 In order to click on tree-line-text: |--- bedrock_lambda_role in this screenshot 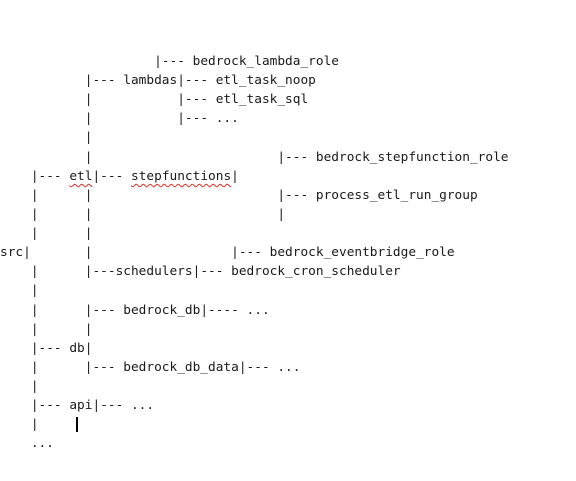, I will do `click(169, 61)`.